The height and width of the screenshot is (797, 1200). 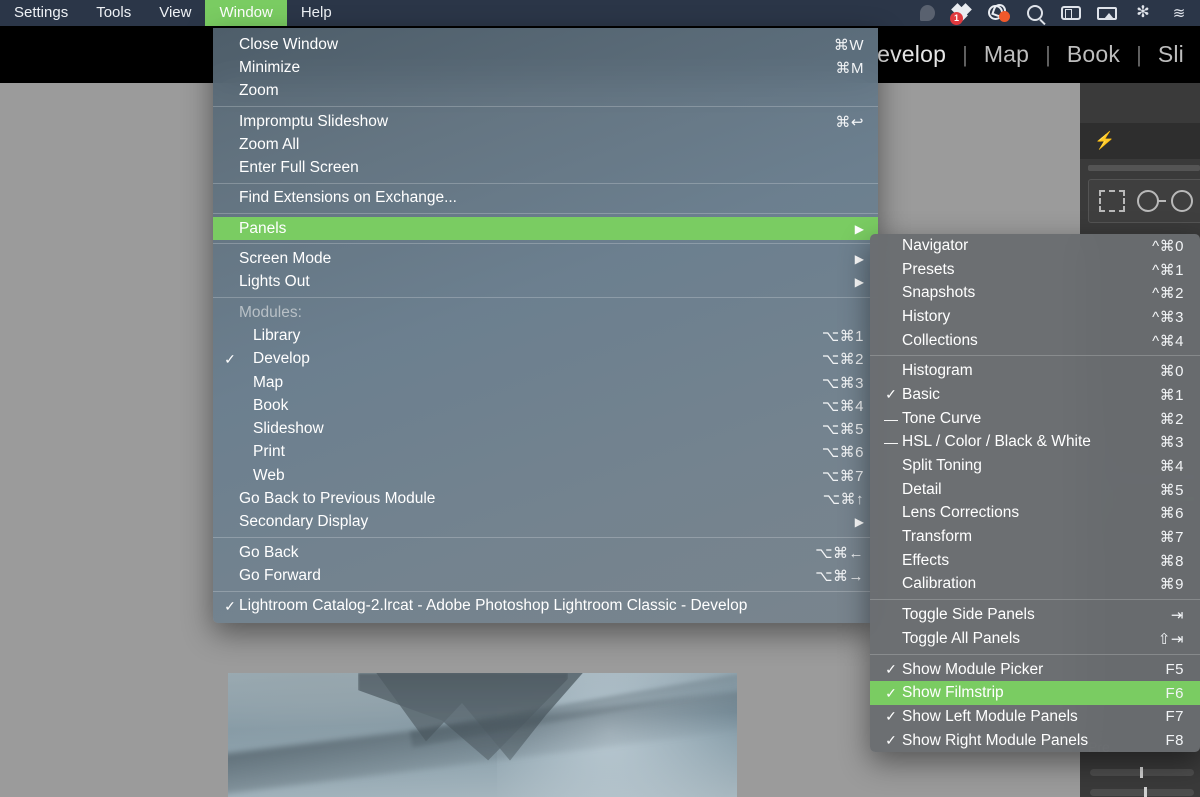 What do you see at coordinates (1035, 443) in the screenshot?
I see `menu-item-hsl-color-black-white: — HSL / Color / Black & White ⌘3` at bounding box center [1035, 443].